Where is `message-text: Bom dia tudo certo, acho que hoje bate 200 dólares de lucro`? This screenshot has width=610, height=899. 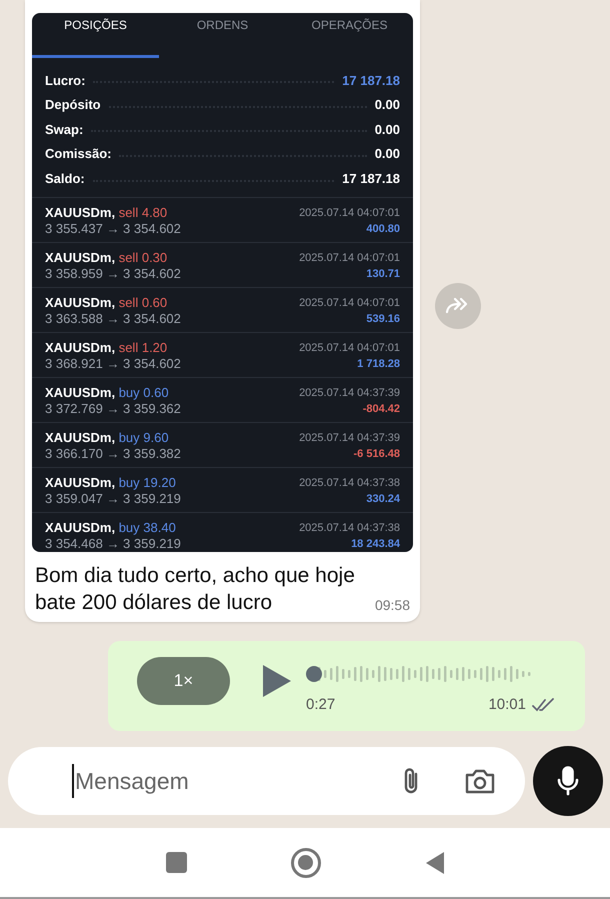
message-text: Bom dia tudo certo, acho que hoje bate 200 dólares de lucro is located at coordinates (195, 589).